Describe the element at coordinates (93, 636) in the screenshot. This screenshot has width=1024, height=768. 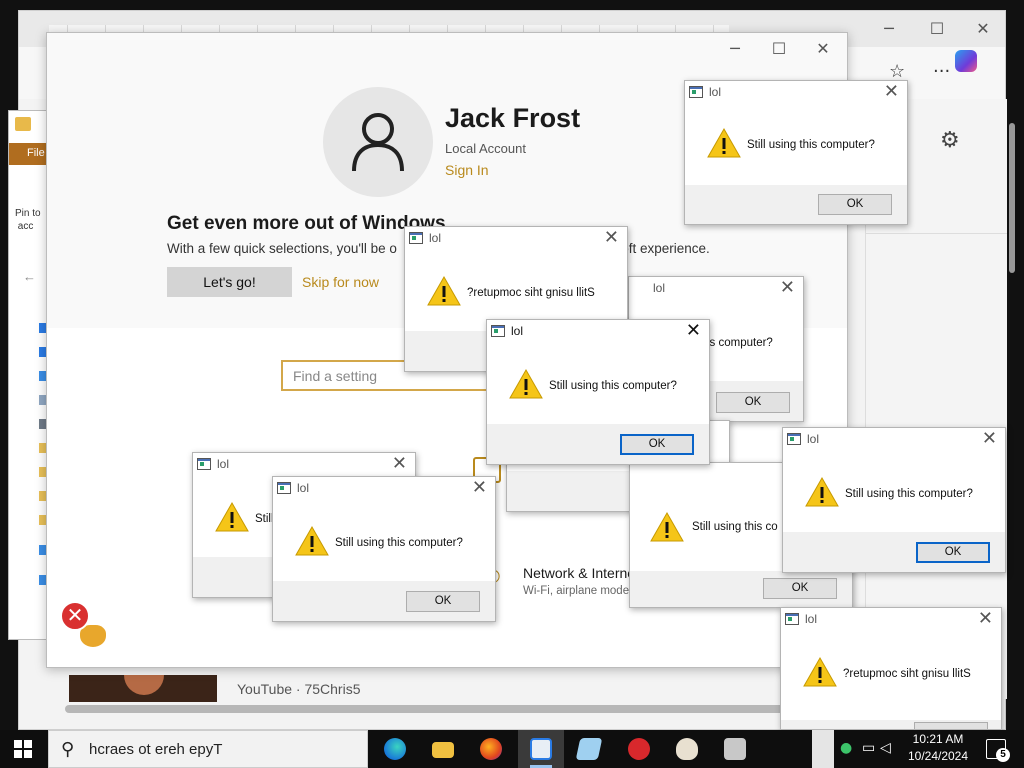
I see `skull-icon` at that location.